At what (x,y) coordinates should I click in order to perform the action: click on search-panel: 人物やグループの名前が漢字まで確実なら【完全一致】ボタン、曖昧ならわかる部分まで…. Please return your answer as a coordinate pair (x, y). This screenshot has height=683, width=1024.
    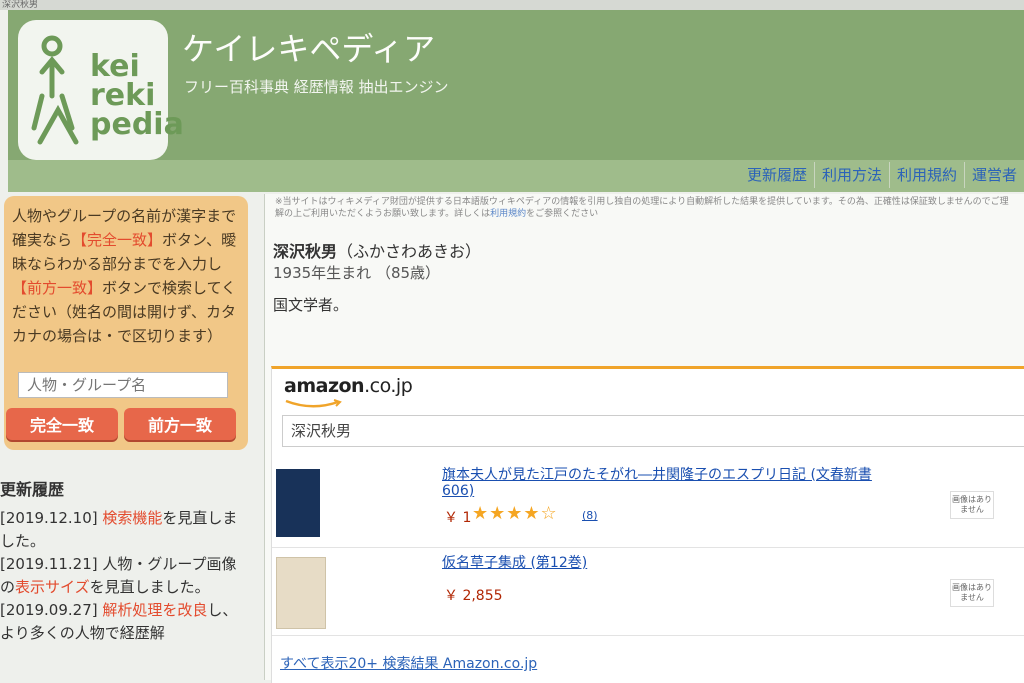
    Looking at the image, I should click on (126, 323).